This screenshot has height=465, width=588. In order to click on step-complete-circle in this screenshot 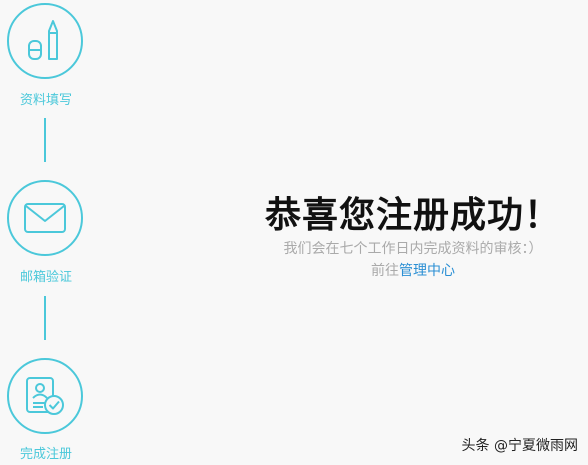, I will do `click(45, 396)`.